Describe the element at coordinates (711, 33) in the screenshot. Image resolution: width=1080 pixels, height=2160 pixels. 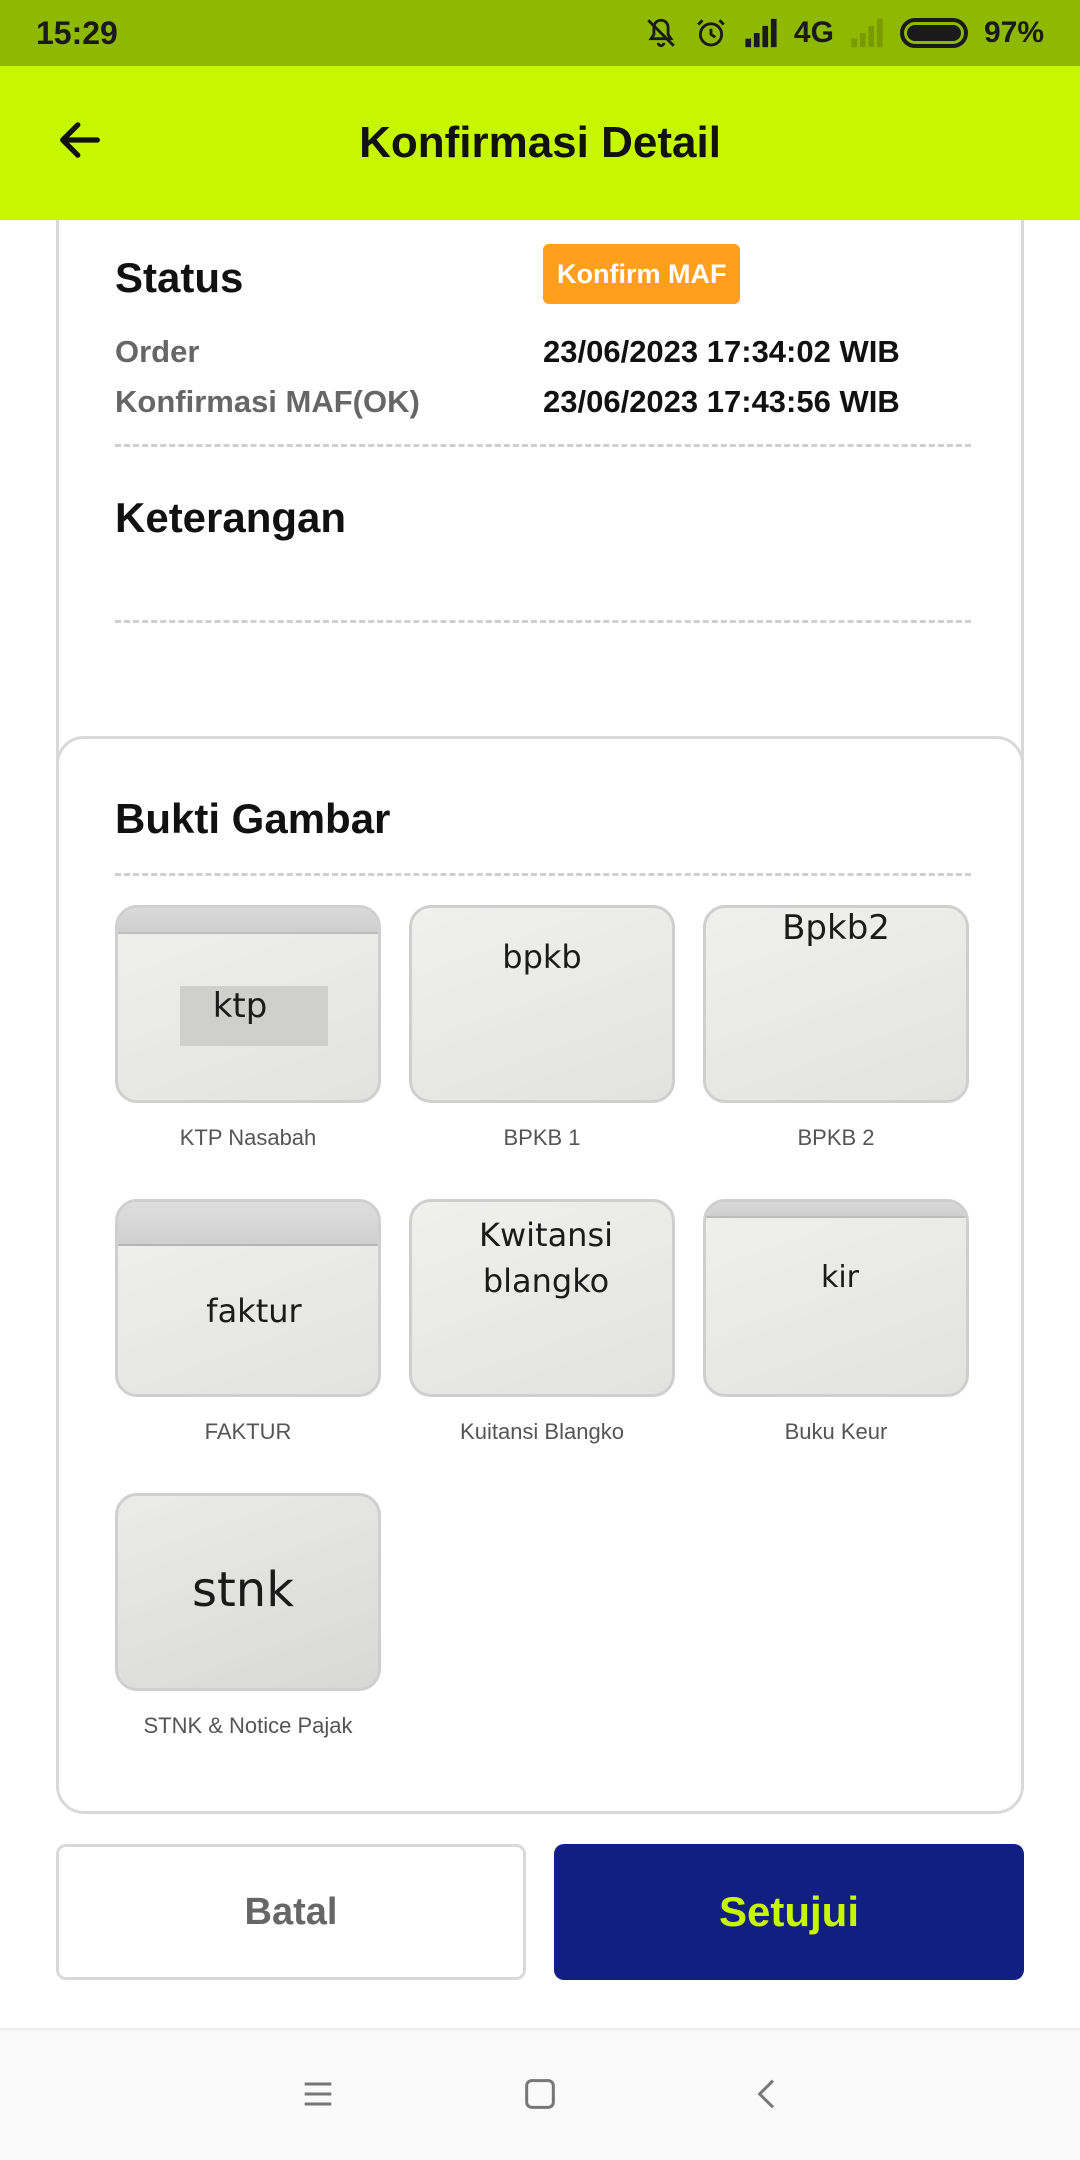
I see `alarm-icon` at that location.